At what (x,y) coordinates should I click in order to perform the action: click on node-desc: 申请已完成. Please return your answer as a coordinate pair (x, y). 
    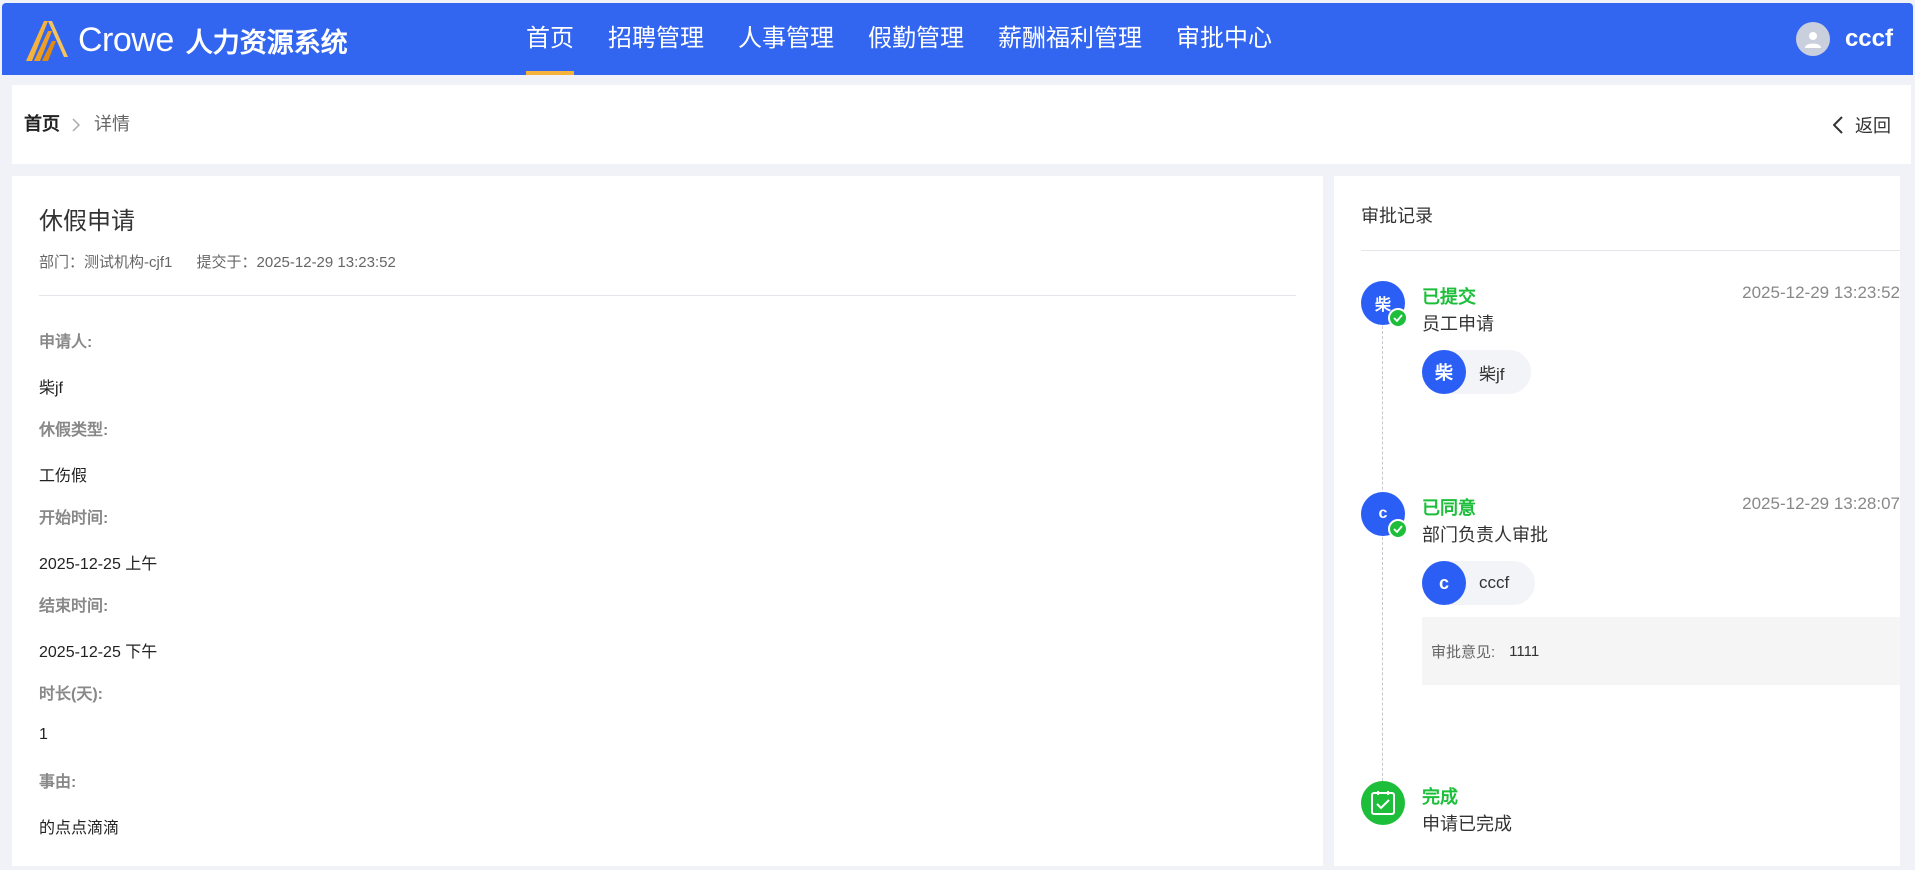
    Looking at the image, I should click on (1467, 824).